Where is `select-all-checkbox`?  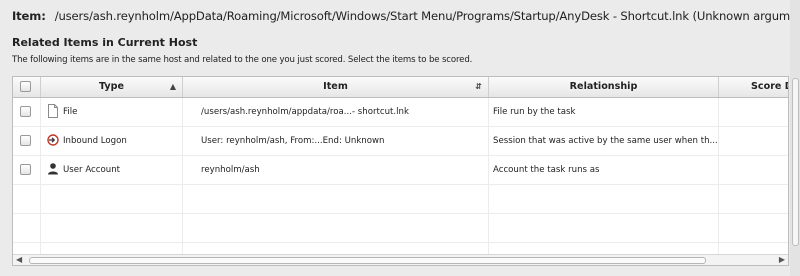 select-all-checkbox is located at coordinates (25, 86).